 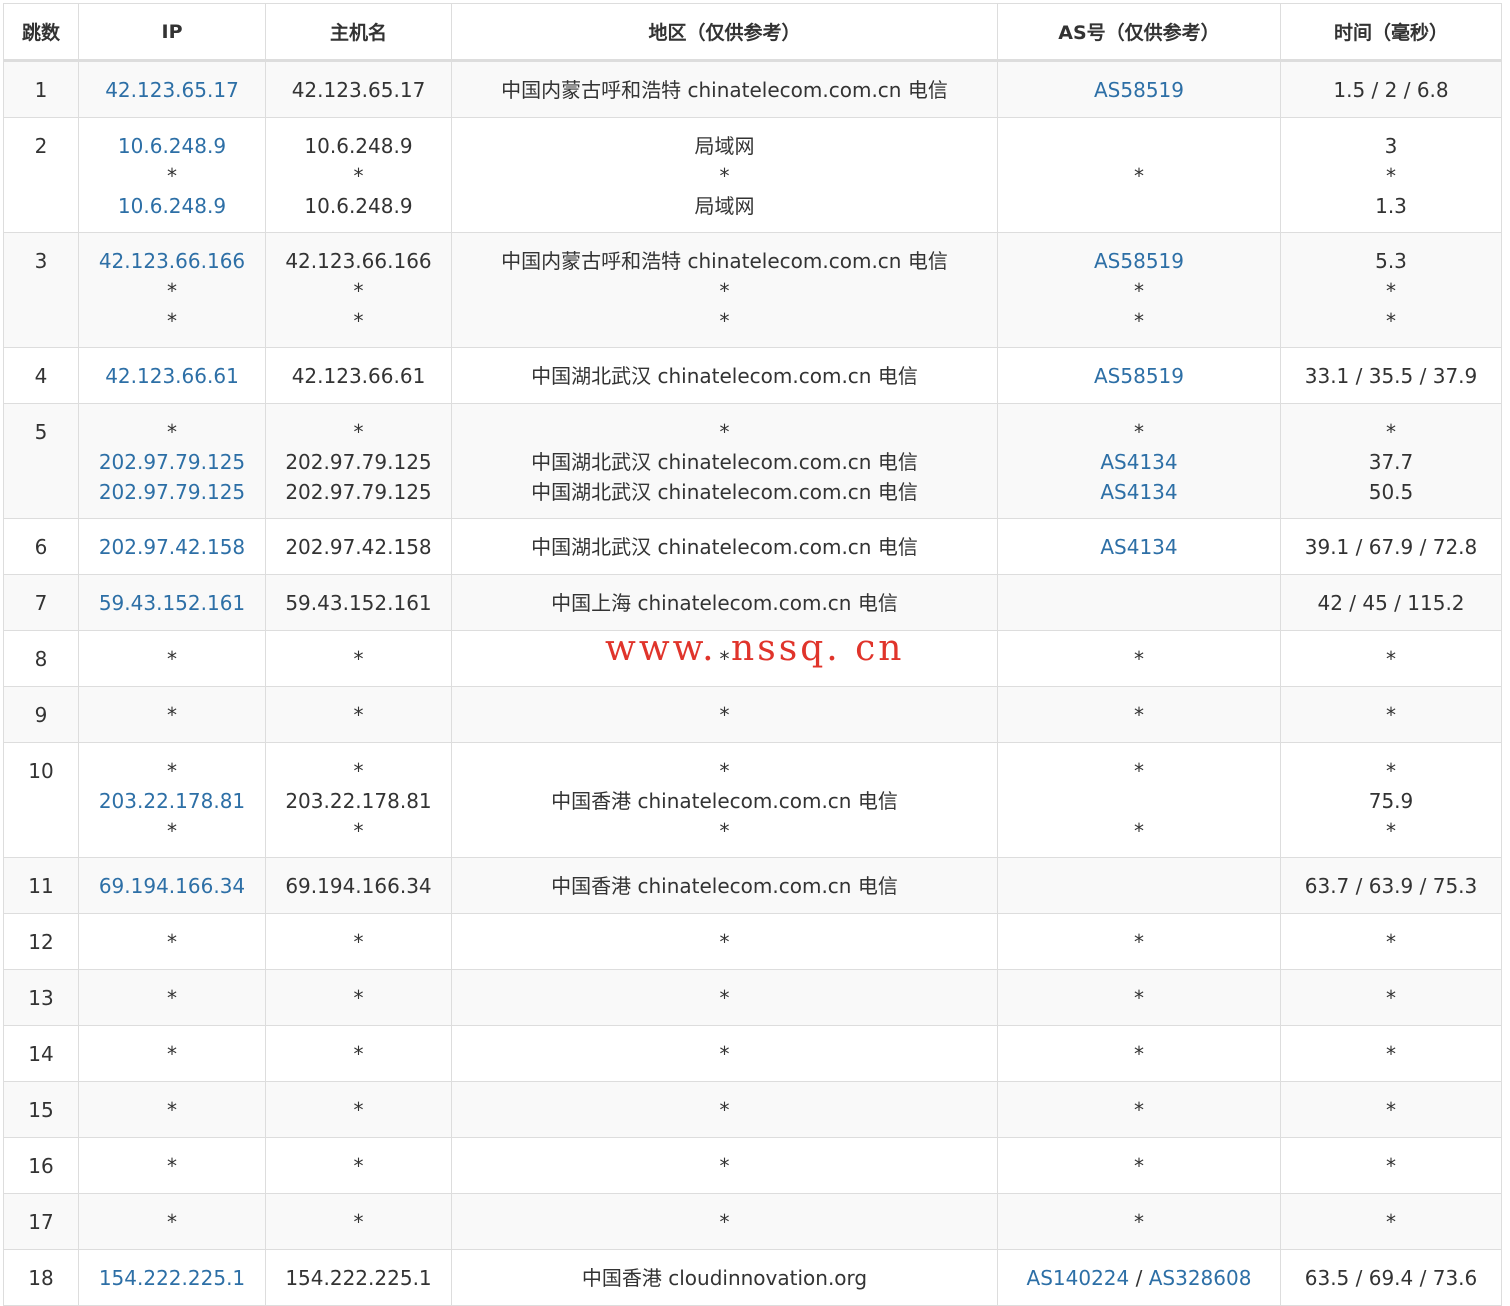 What do you see at coordinates (358, 376) in the screenshot?
I see `hostname: 42.123.66.61` at bounding box center [358, 376].